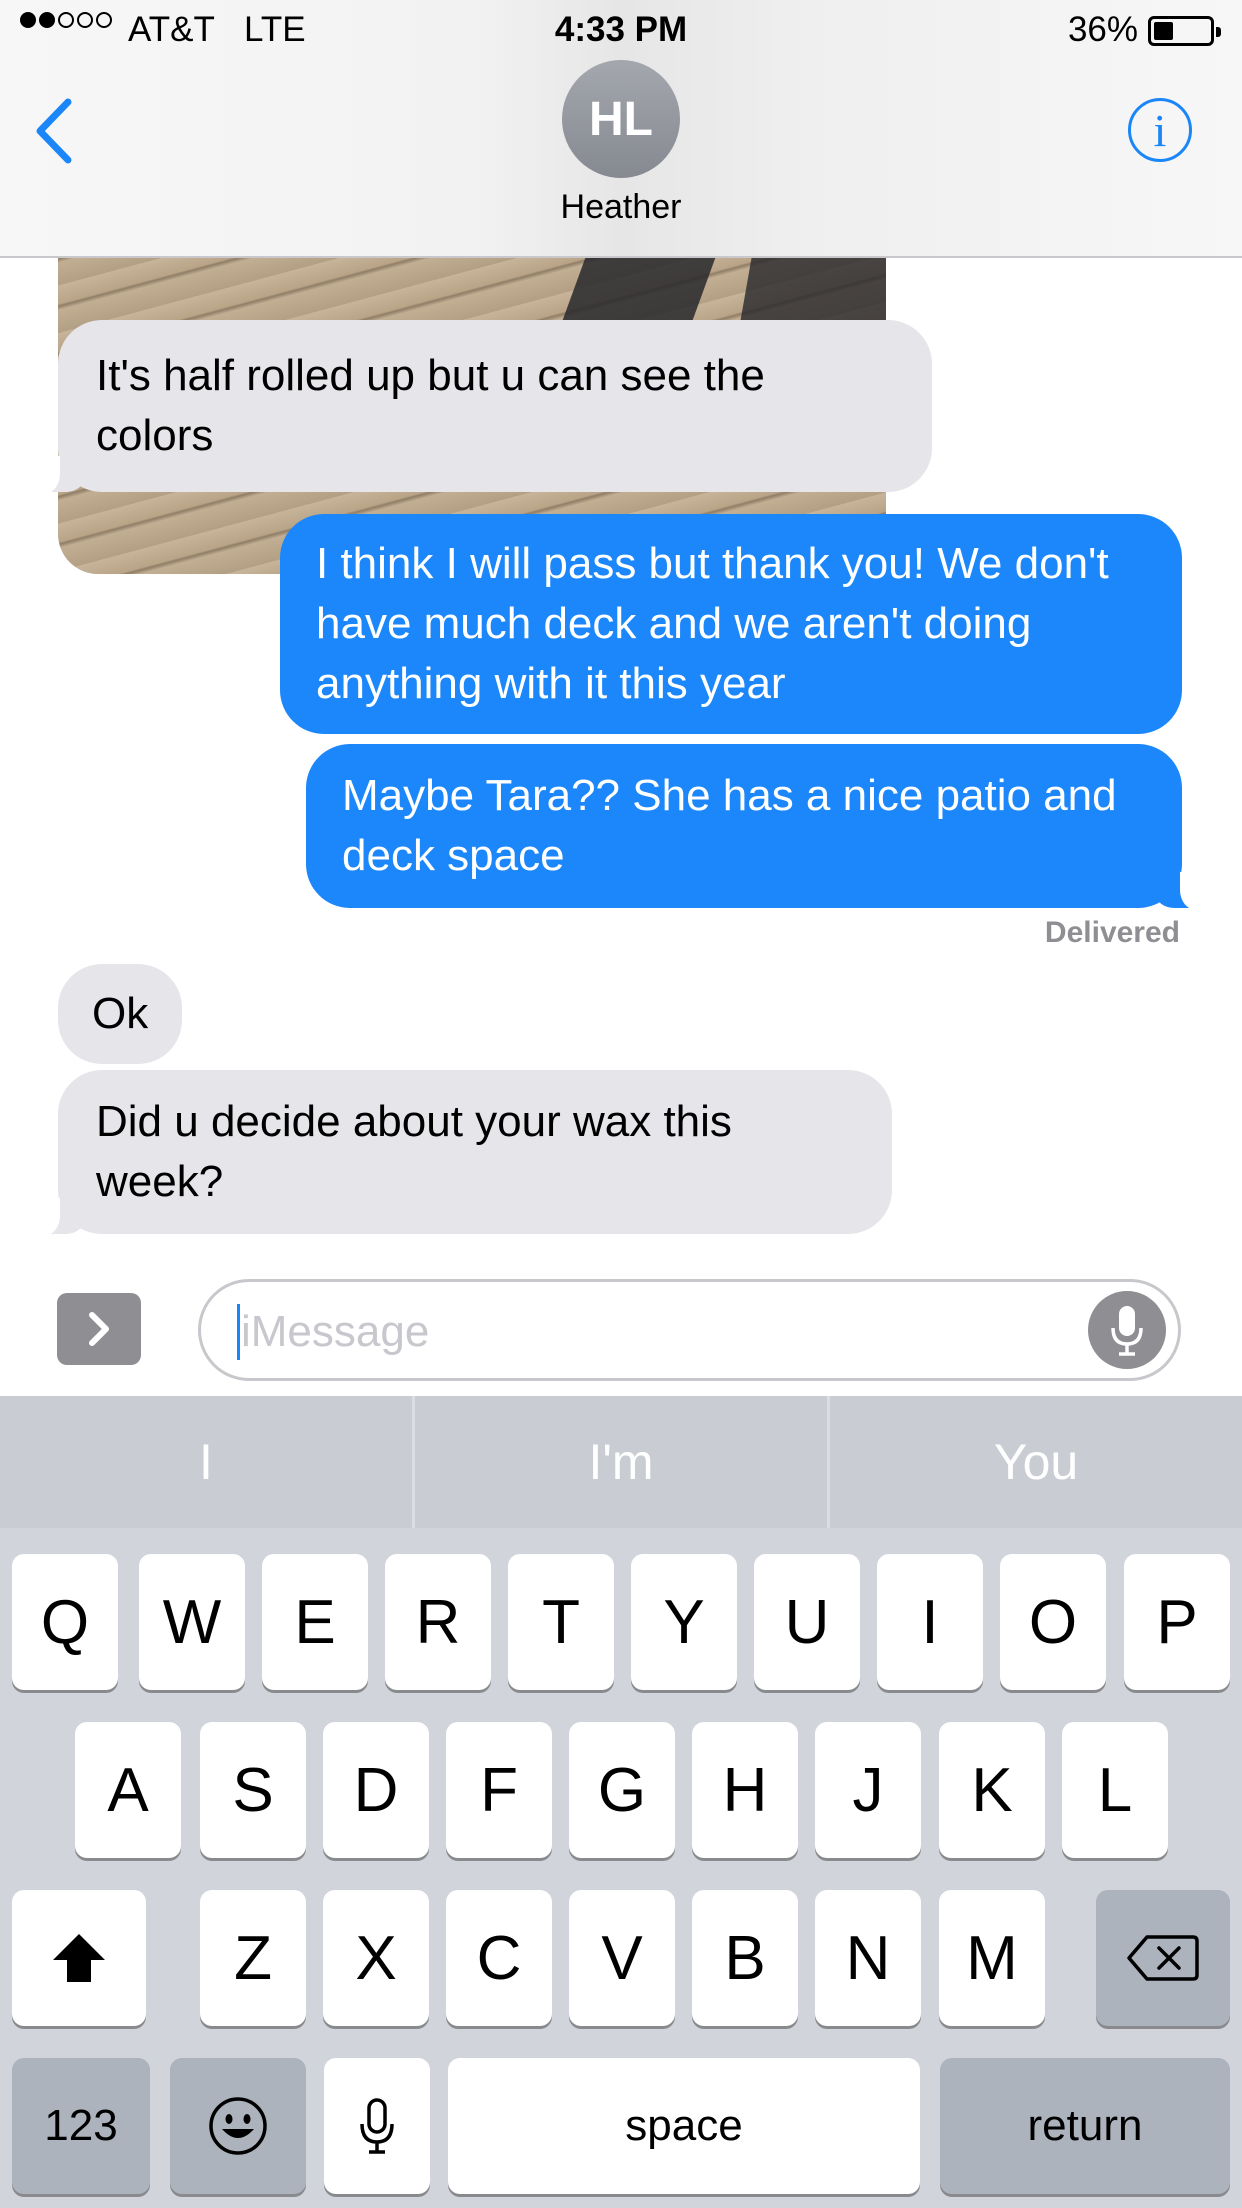 The height and width of the screenshot is (2208, 1242). Describe the element at coordinates (1184, 31) in the screenshot. I see `battery-icon` at that location.